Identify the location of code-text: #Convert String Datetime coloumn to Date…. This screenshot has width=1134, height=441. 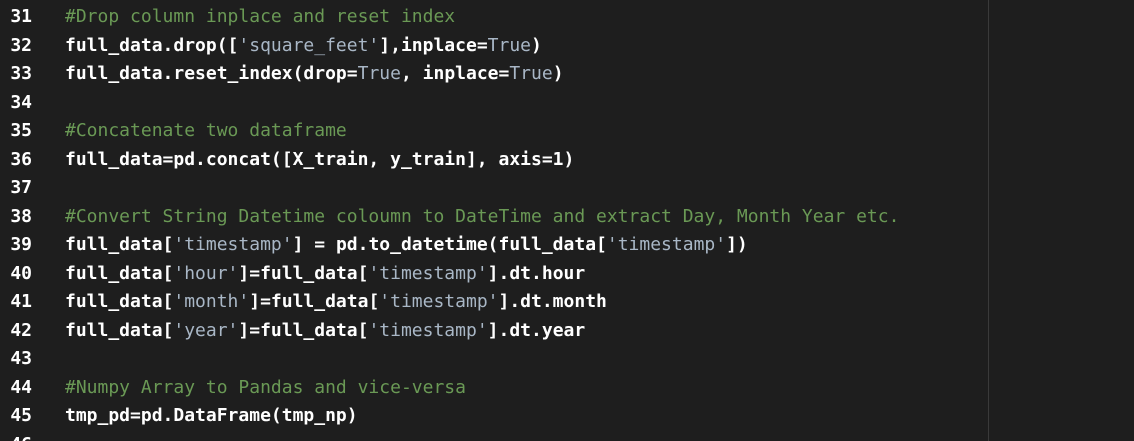
(583, 217).